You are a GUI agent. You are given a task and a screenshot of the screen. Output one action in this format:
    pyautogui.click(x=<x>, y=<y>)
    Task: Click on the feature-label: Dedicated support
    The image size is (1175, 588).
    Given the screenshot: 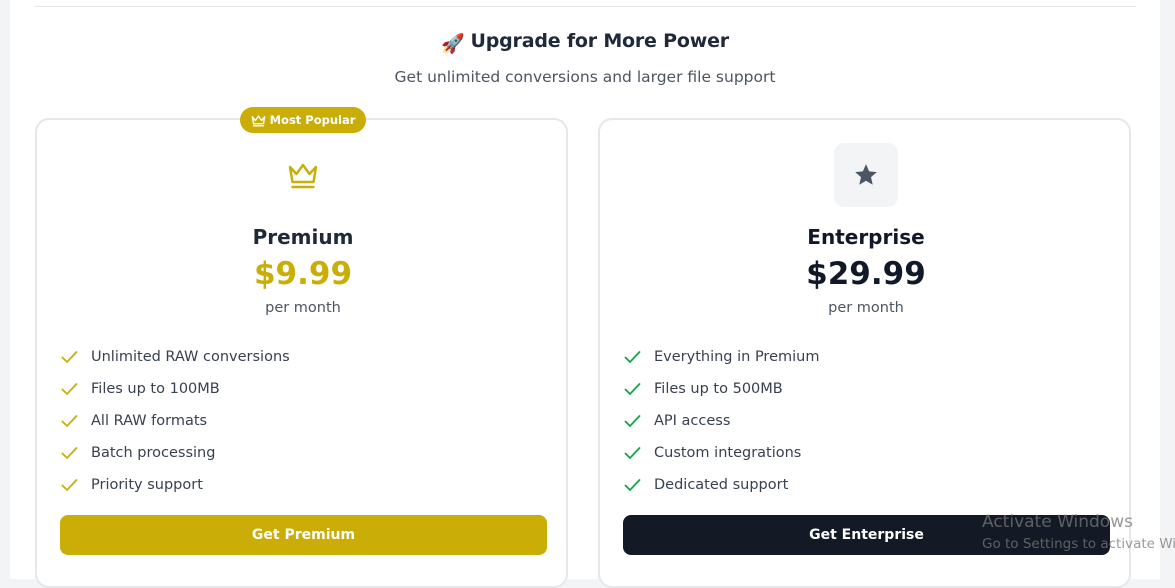 What is the action you would take?
    pyautogui.click(x=721, y=485)
    